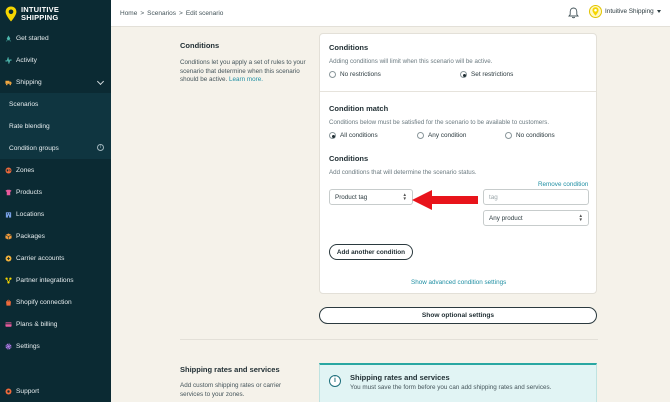 Image resolution: width=670 pixels, height=402 pixels. Describe the element at coordinates (8, 280) in the screenshot. I see `integrations-icon` at that location.